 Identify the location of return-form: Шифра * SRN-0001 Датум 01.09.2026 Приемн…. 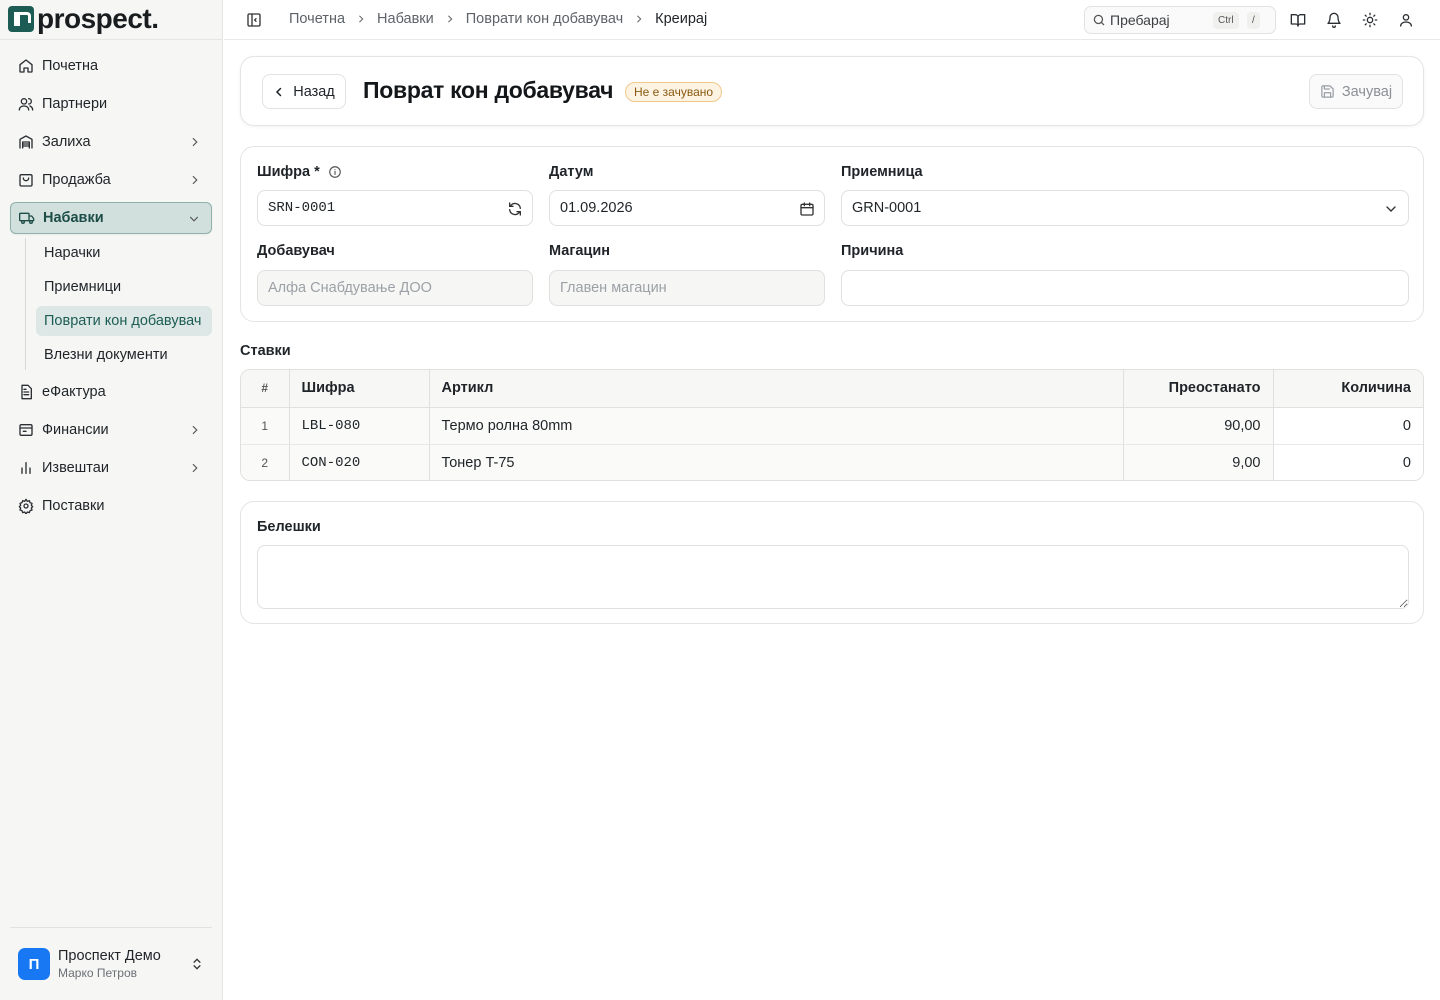
(832, 234).